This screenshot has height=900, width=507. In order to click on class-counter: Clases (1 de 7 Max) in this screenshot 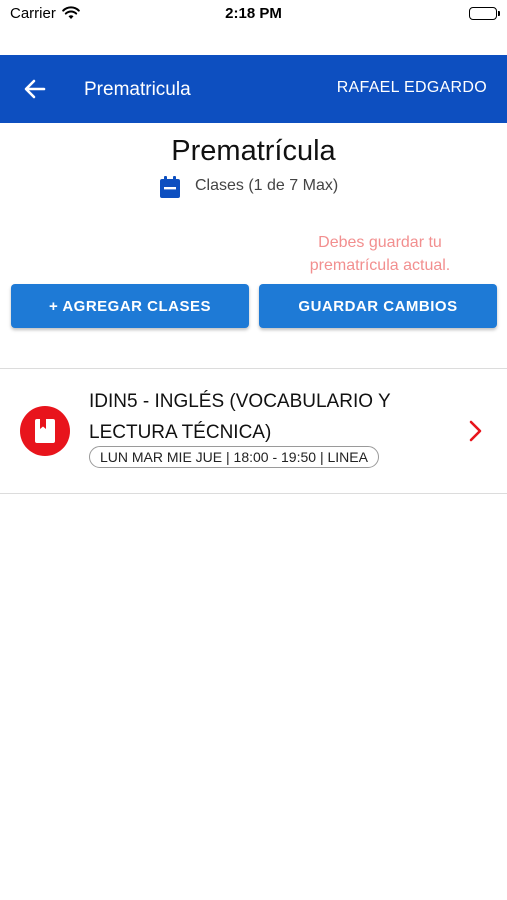, I will do `click(253, 187)`.